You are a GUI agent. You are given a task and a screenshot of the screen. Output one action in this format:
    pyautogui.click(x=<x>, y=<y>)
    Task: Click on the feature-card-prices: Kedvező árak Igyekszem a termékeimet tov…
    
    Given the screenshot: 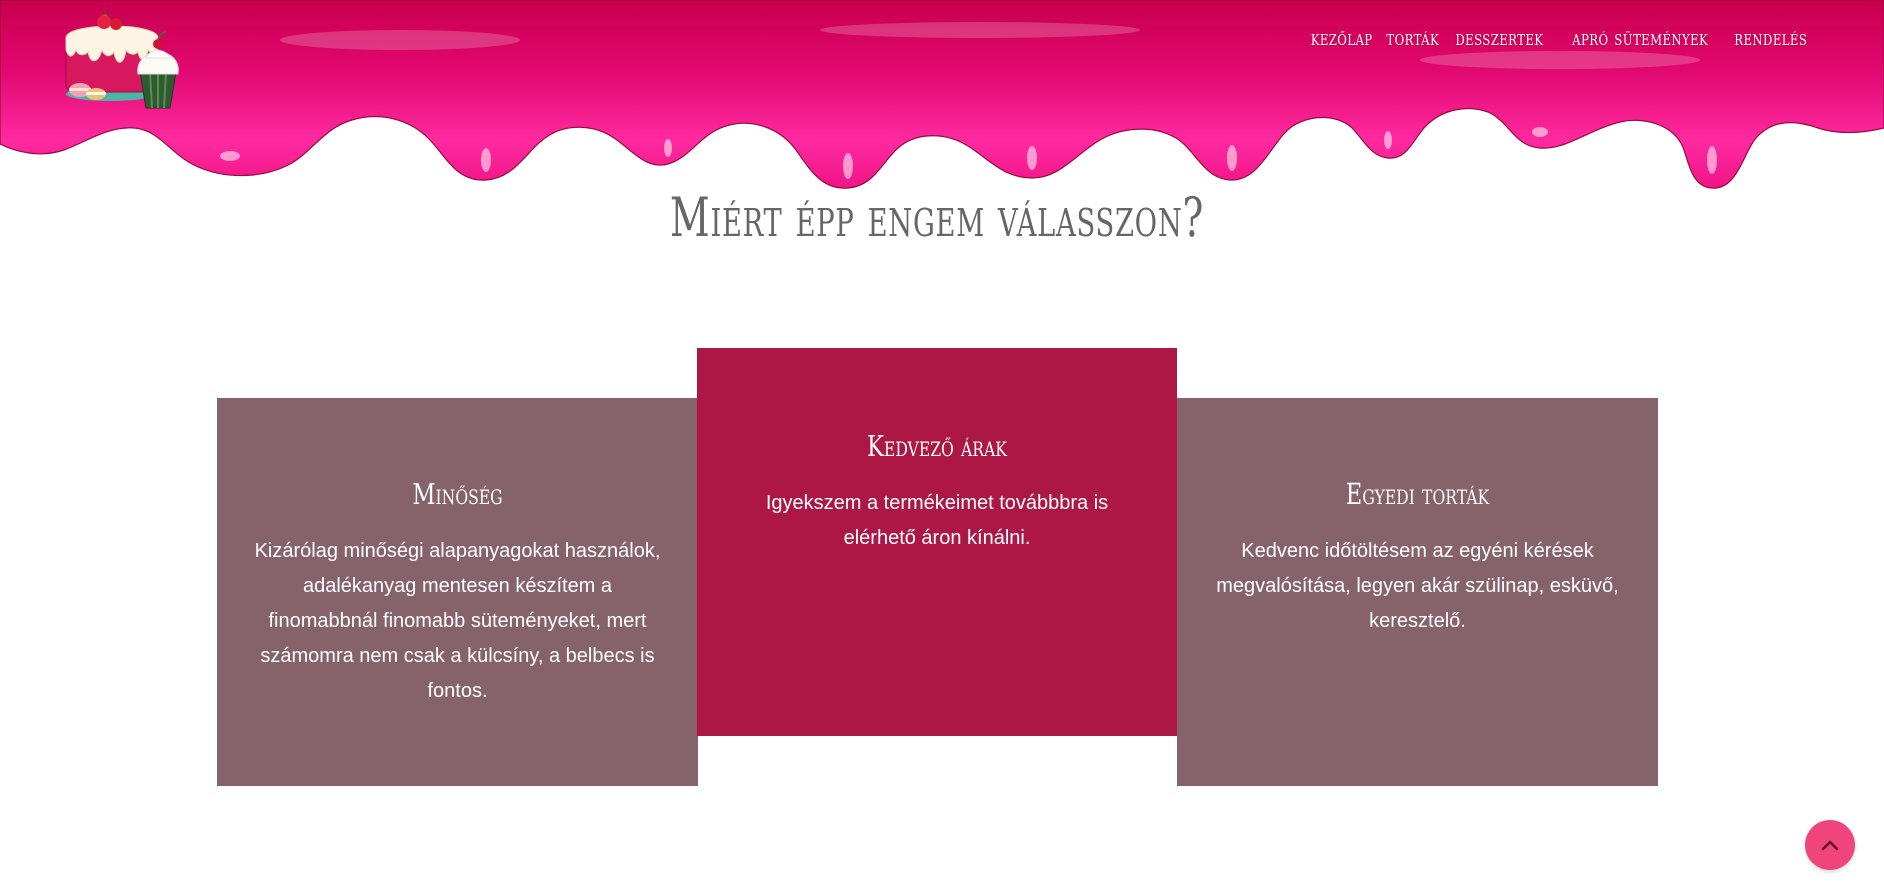 What is the action you would take?
    pyautogui.click(x=937, y=542)
    